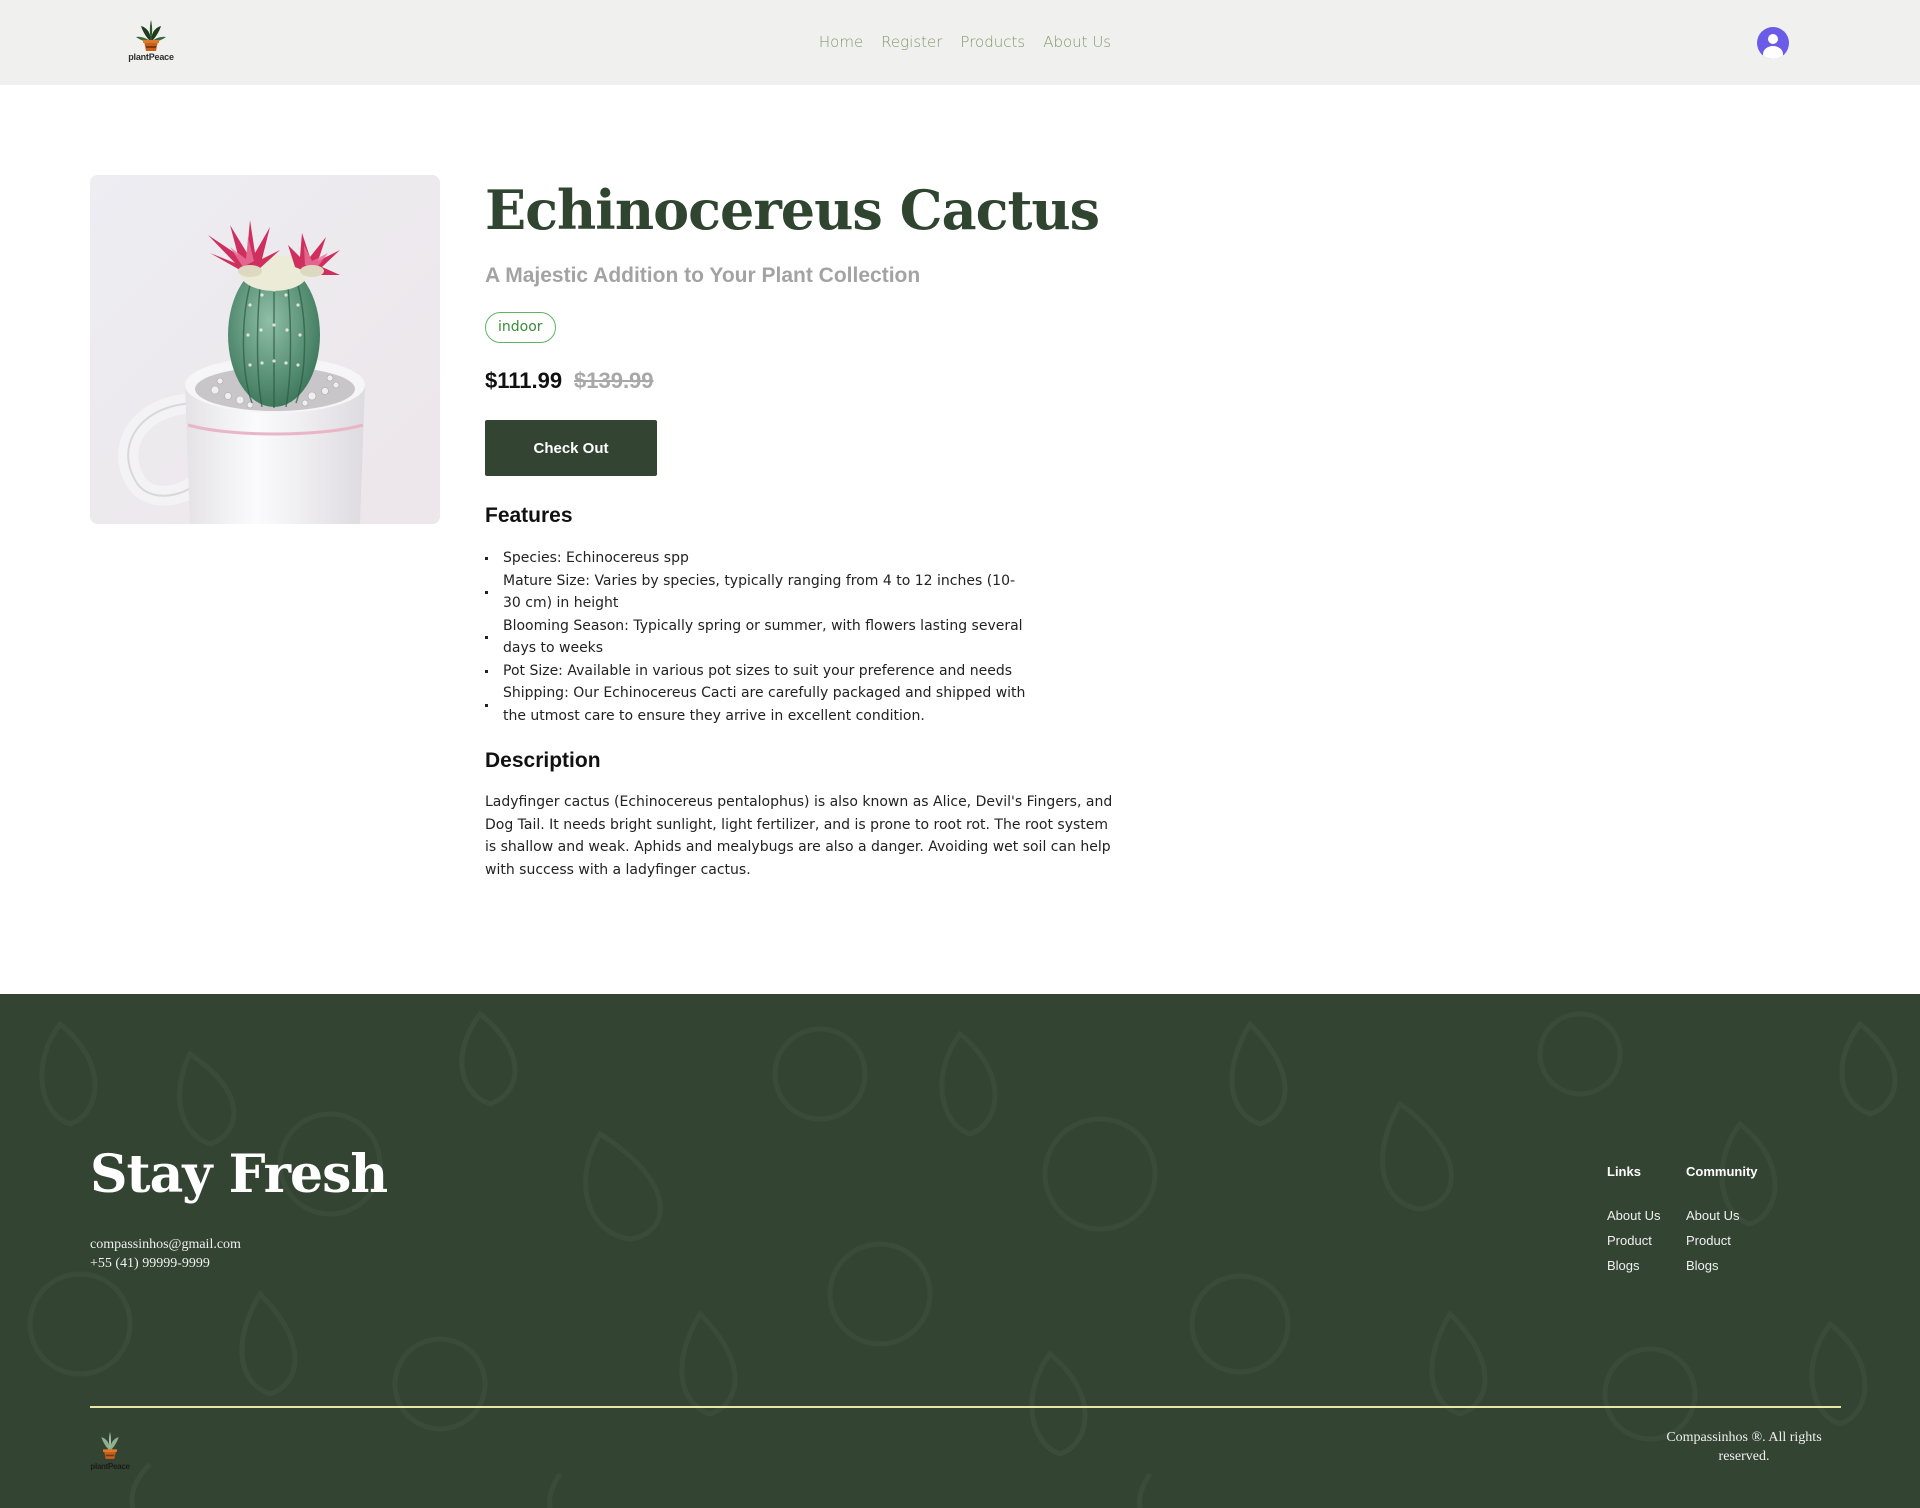  Describe the element at coordinates (1722, 1240) in the screenshot. I see `community-link-product: Product` at that location.